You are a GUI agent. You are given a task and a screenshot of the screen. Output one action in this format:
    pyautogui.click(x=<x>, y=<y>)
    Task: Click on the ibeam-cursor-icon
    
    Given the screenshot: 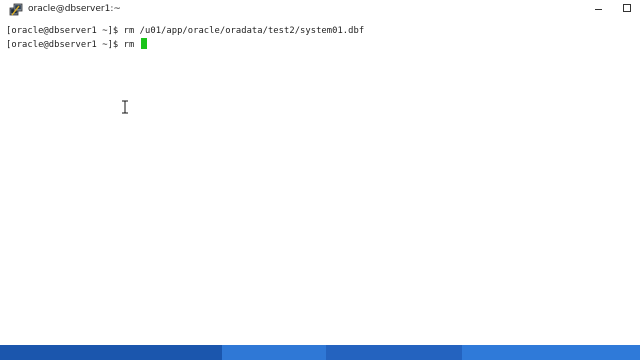 What is the action you would take?
    pyautogui.click(x=125, y=106)
    